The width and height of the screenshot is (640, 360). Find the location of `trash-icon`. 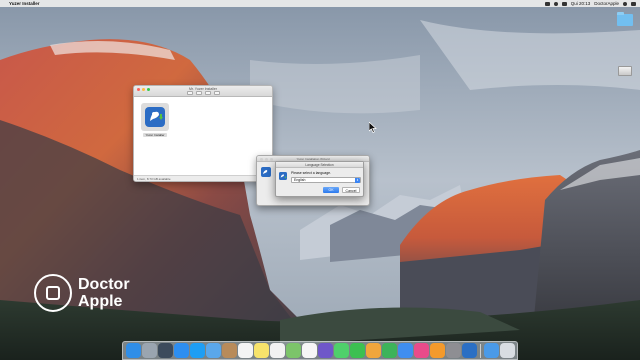

trash-icon is located at coordinates (507, 350).